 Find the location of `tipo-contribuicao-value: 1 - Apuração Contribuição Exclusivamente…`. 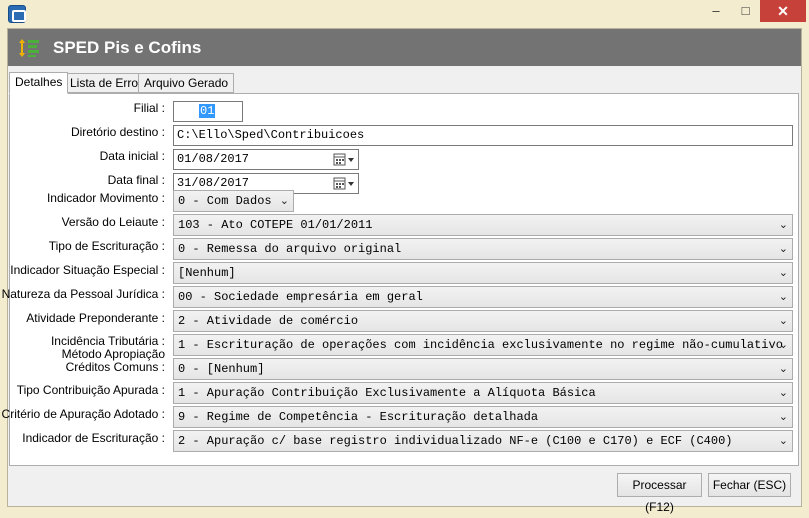

tipo-contribuicao-value: 1 - Apuração Contribuição Exclusivamente… is located at coordinates (387, 393).